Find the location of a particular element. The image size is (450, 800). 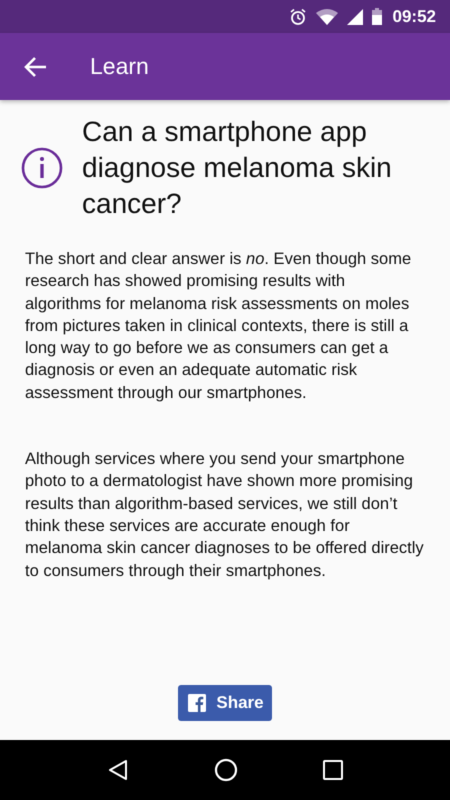

article-paragraph: Although services where you send your smartphone photo to a dermatologist have shown more promising results than algorithm-based services, we still don’t think these services are accurate enough for melanoma skin cancer diagnoses to be offered directly to consumers through their smartphones. is located at coordinates (225, 515).